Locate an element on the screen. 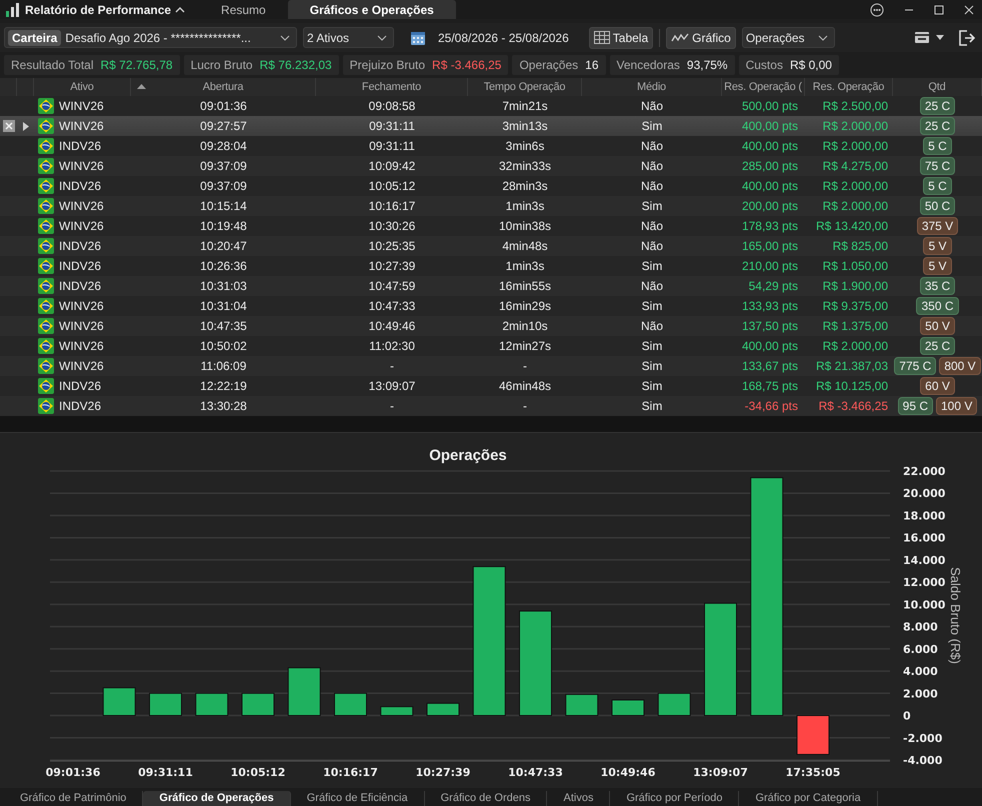  table-row: WINV26 11:06:09 - - Sim 133,67 pts R$ 21.387,03 775 C 800 V is located at coordinates (491, 366).